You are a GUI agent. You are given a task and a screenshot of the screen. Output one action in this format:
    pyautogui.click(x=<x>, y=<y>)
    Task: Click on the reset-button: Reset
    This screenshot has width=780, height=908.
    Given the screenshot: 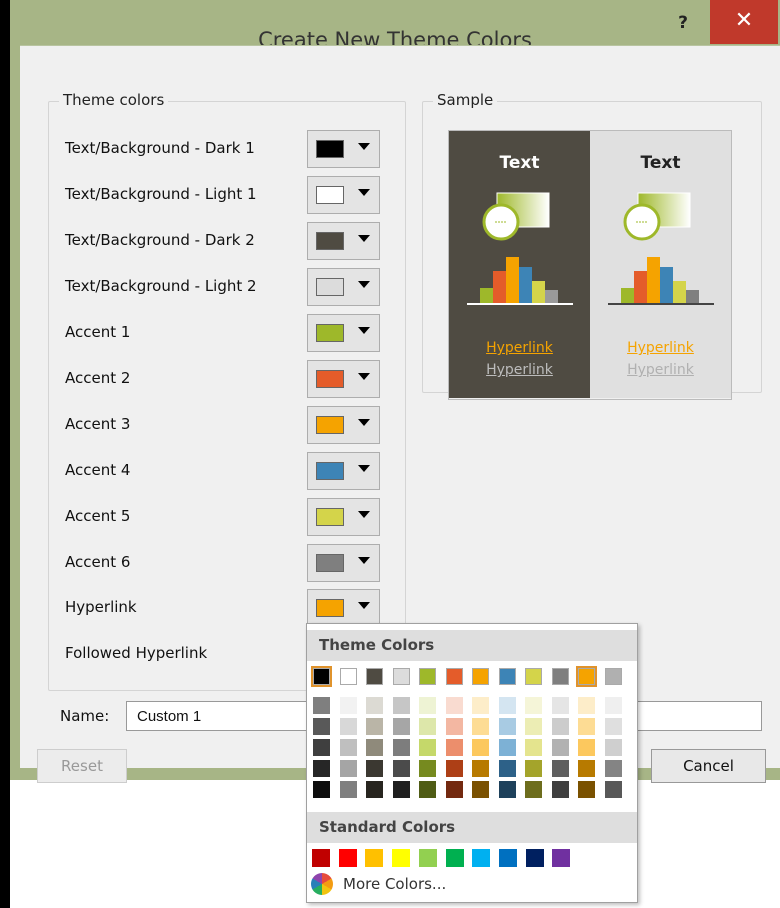 What is the action you would take?
    pyautogui.click(x=82, y=766)
    